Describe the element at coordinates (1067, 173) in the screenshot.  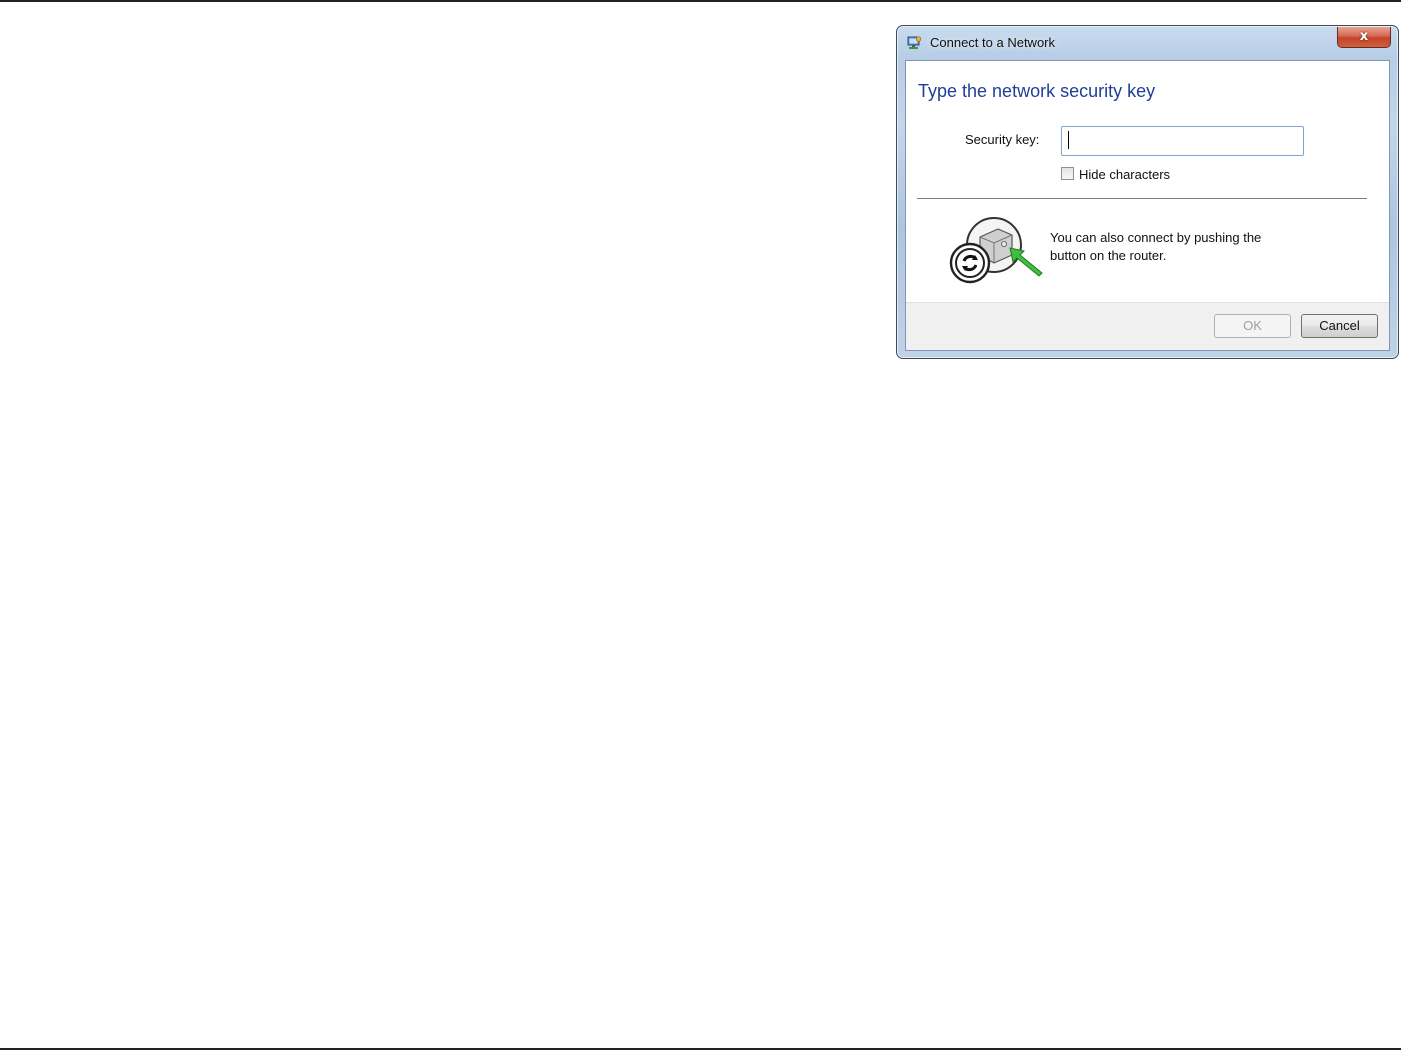
I see `hide-characters-checkbox` at that location.